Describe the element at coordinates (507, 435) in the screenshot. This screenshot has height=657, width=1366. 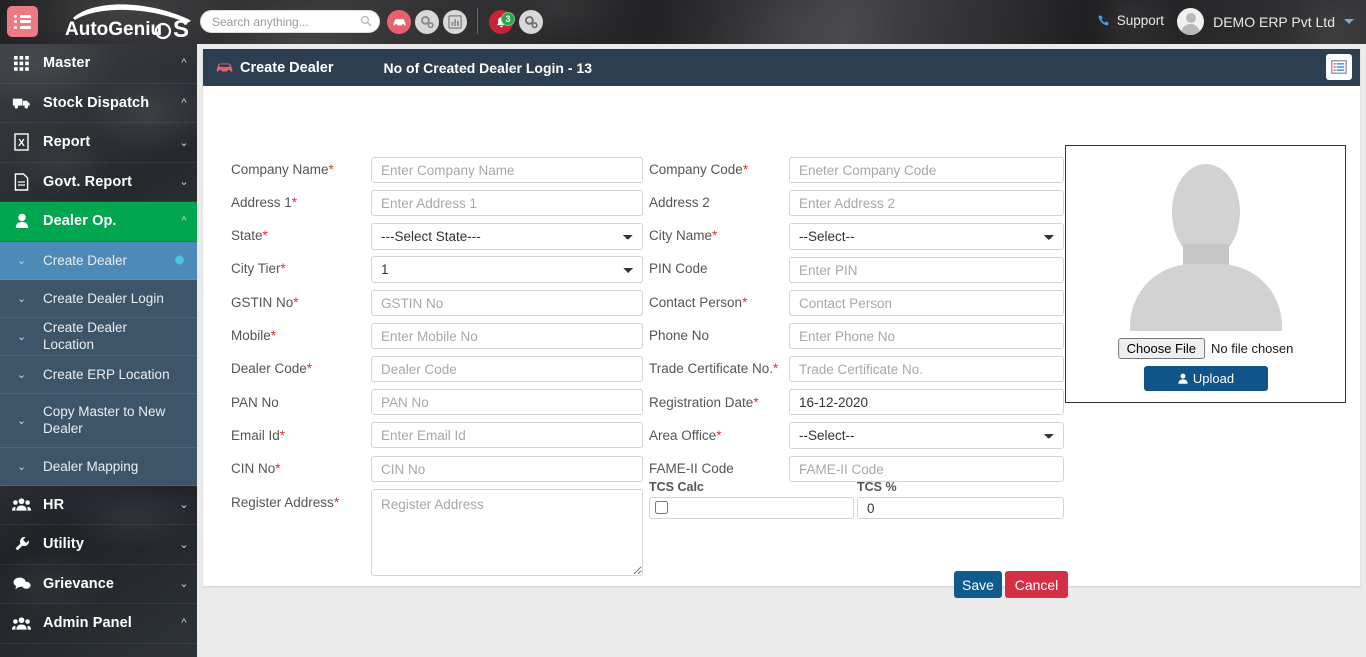
I see `email-id-input` at that location.